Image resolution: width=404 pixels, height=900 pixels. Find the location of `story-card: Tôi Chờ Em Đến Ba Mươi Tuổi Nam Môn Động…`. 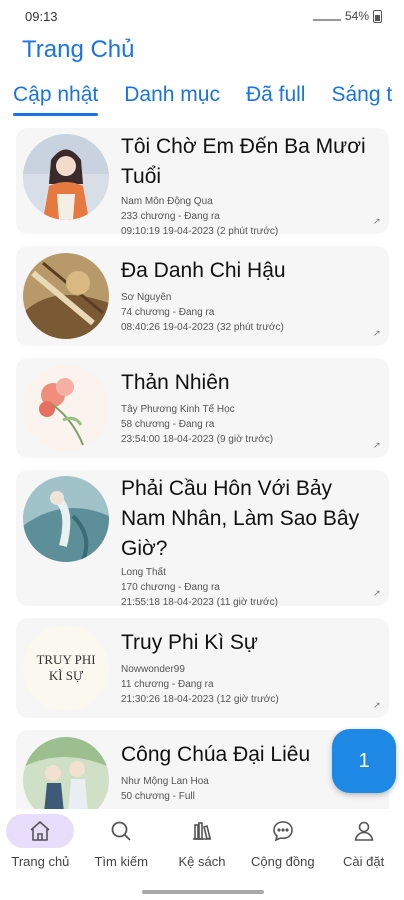

story-card: Tôi Chờ Em Đến Ba Mươi Tuổi Nam Môn Động… is located at coordinates (202, 182).